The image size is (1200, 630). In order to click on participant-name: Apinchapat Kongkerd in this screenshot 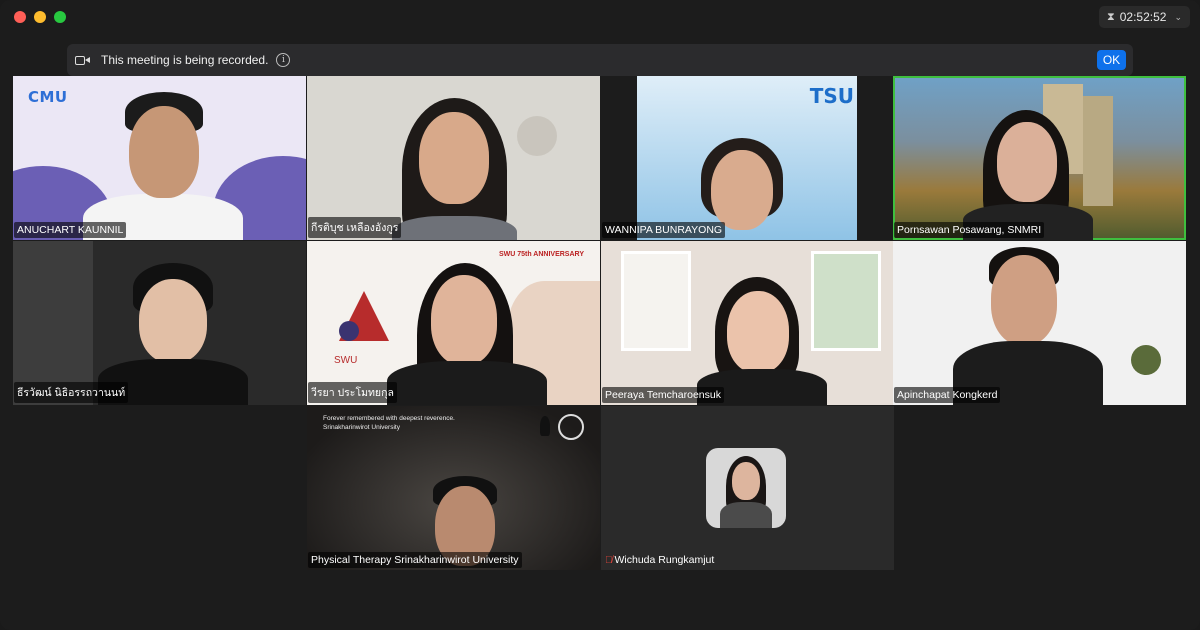, I will do `click(947, 395)`.